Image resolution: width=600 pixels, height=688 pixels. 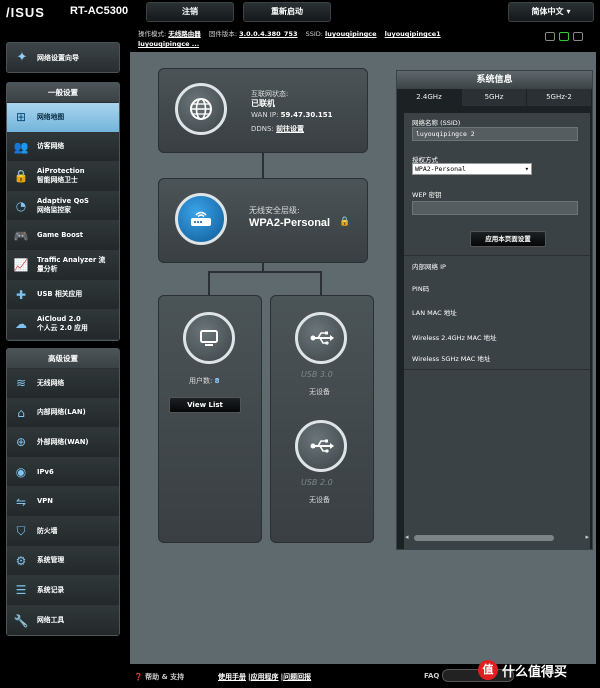 I want to click on horizontal-scrollbar: ◂ ▸, so click(x=497, y=538).